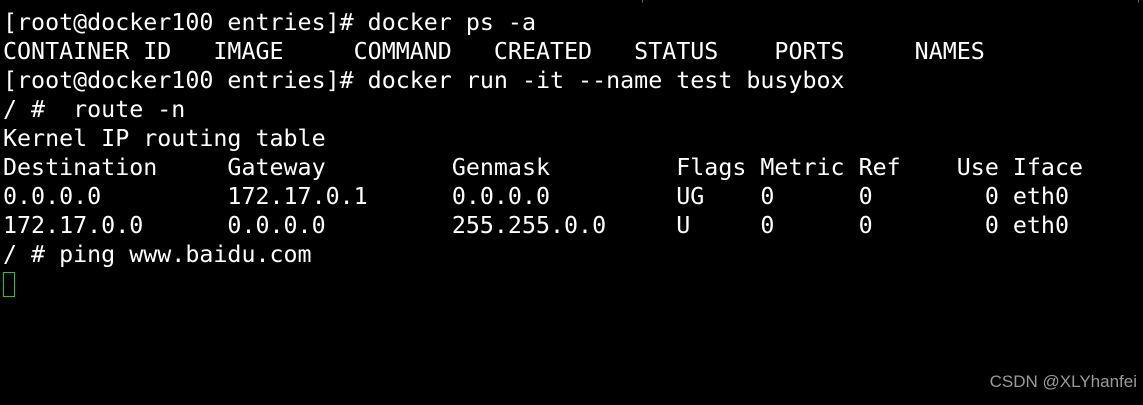 This screenshot has height=405, width=1143. What do you see at coordinates (157, 254) in the screenshot?
I see `terminal-line-ping-command: / # ping www.baidu.com` at bounding box center [157, 254].